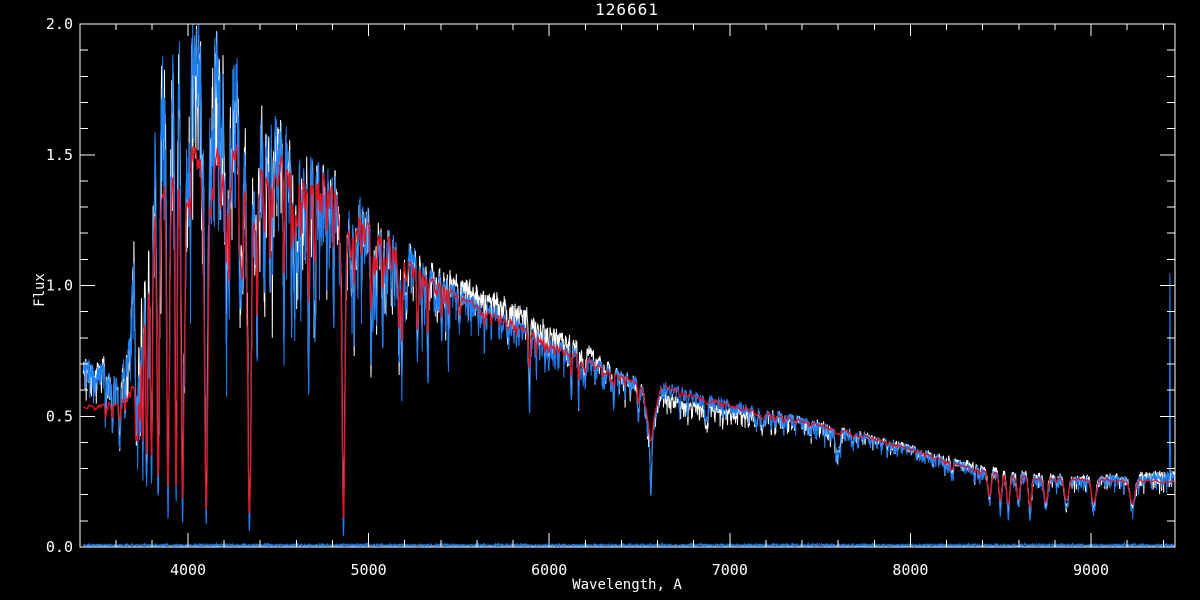 This screenshot has height=600, width=1200. What do you see at coordinates (730, 570) in the screenshot?
I see `x-tick-label: 7000` at bounding box center [730, 570].